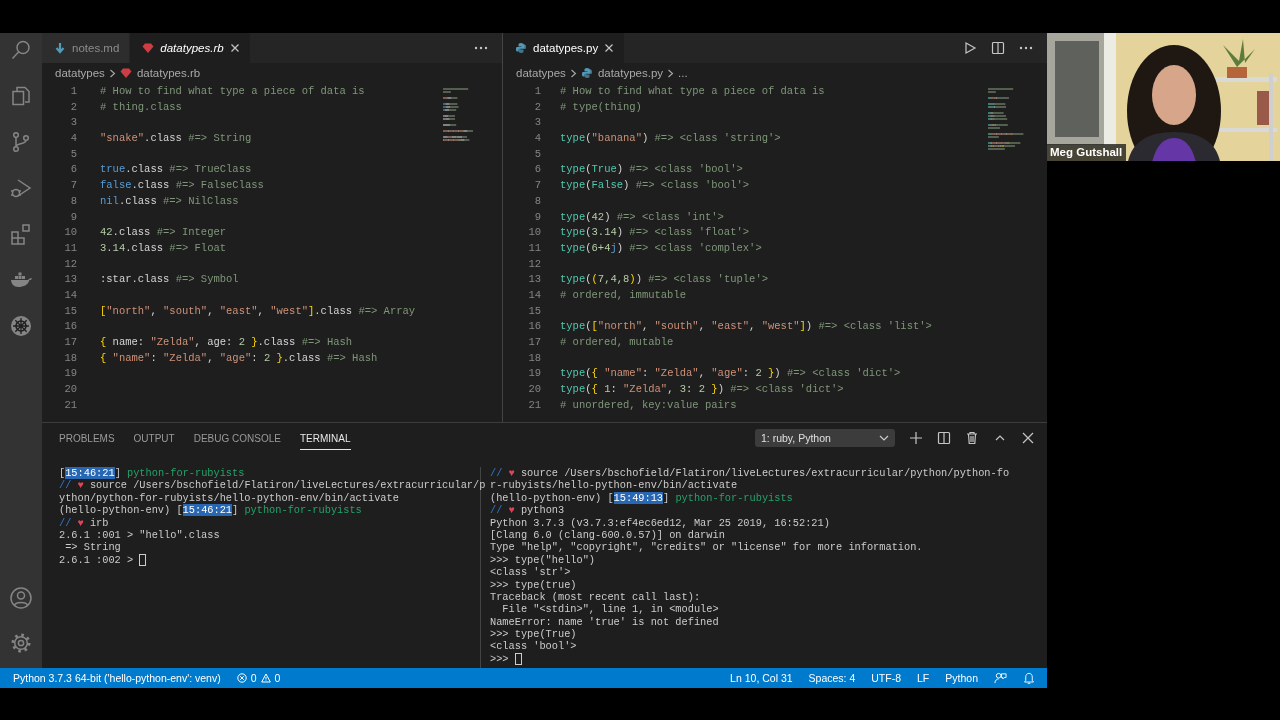 The width and height of the screenshot is (1280, 720). What do you see at coordinates (73, 170) in the screenshot?
I see `line-number: 6` at bounding box center [73, 170].